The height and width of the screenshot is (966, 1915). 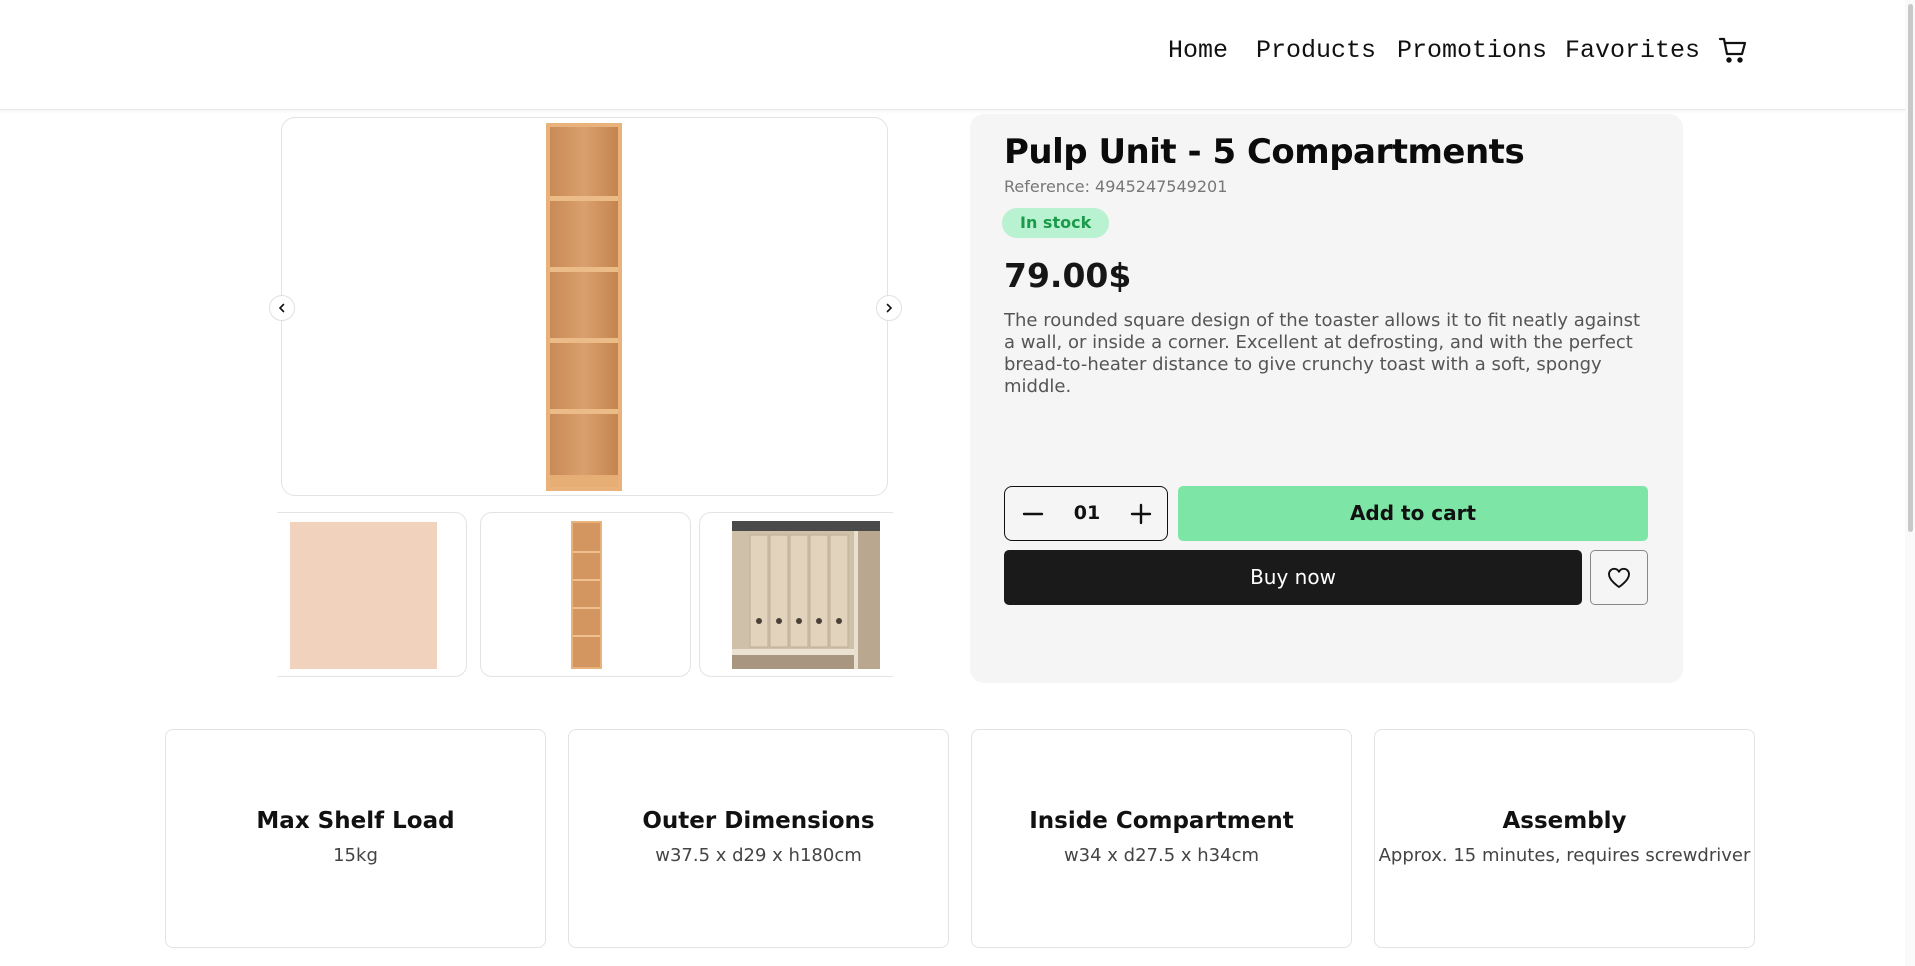 I want to click on add-to-cart-button: Add to cart, so click(x=1413, y=513).